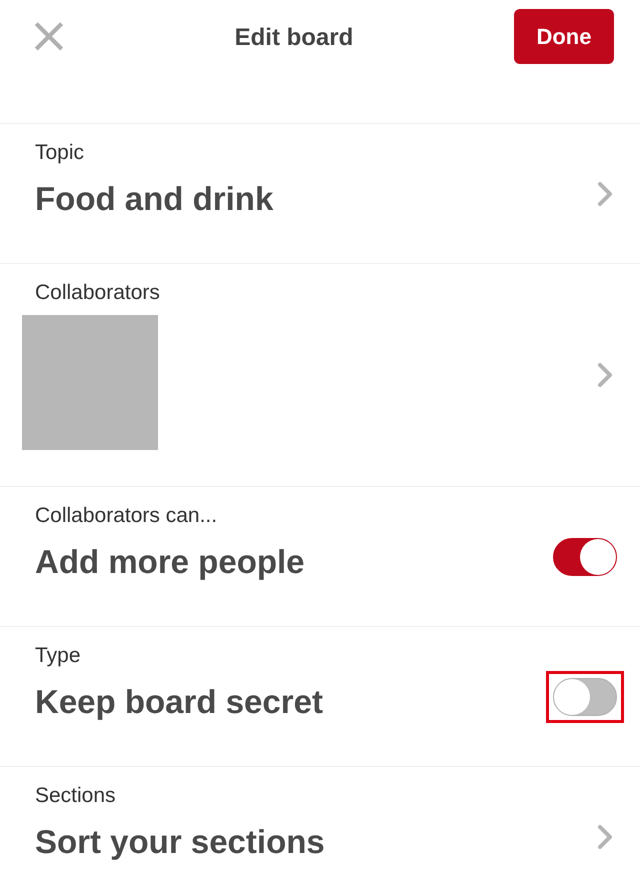 The height and width of the screenshot is (869, 640). Describe the element at coordinates (60, 153) in the screenshot. I see `row-label: Topic` at that location.